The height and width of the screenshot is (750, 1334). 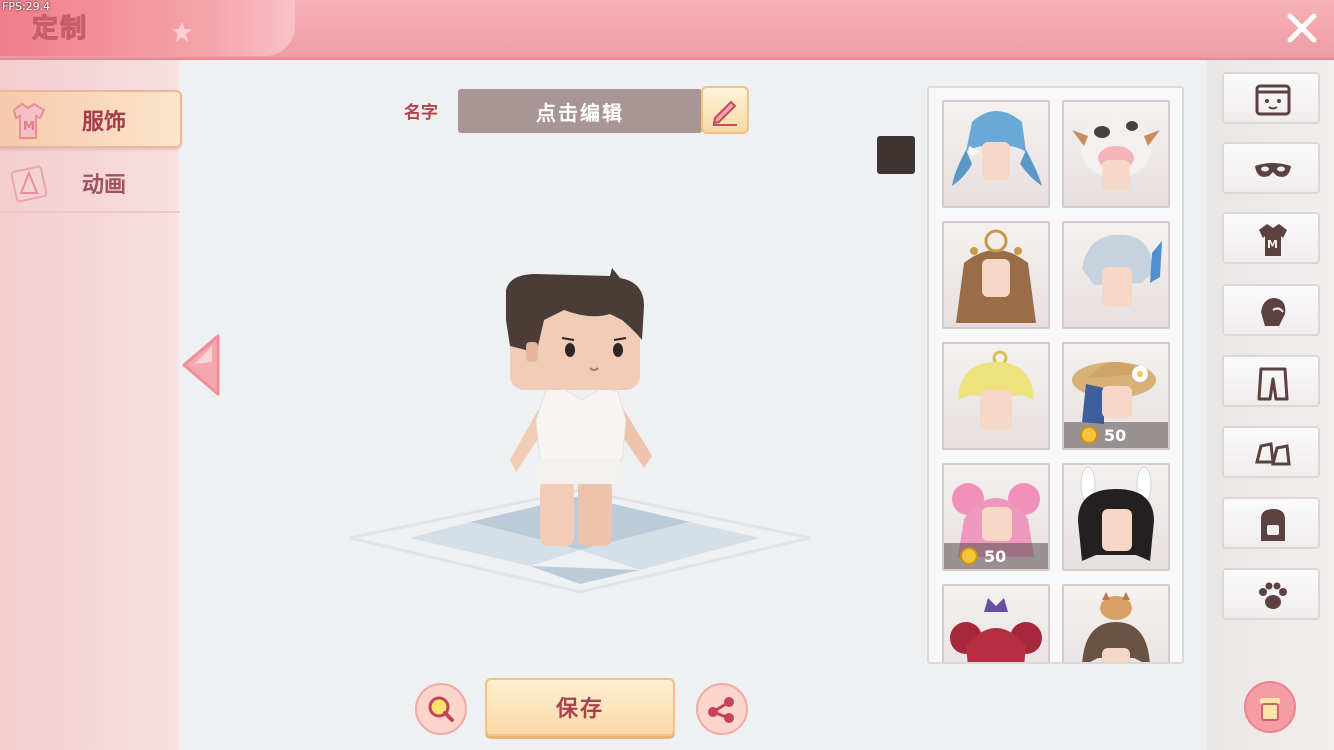 I want to click on category-face, so click(x=1271, y=98).